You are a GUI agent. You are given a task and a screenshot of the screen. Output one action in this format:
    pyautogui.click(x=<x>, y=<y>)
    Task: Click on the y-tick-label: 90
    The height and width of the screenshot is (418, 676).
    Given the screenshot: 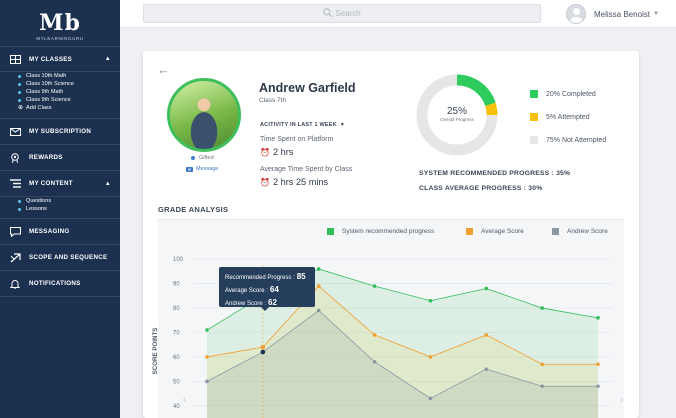 What is the action you would take?
    pyautogui.click(x=176, y=285)
    